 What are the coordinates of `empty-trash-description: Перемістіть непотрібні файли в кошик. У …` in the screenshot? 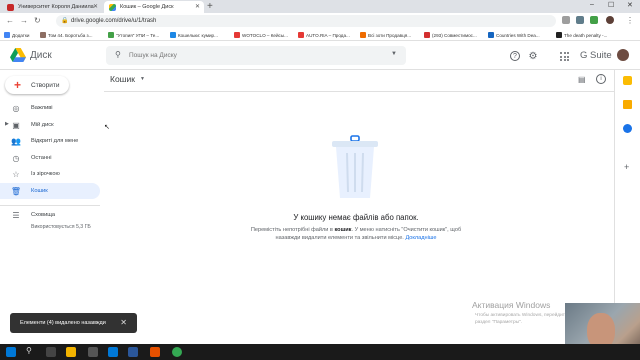 It's located at (356, 234).